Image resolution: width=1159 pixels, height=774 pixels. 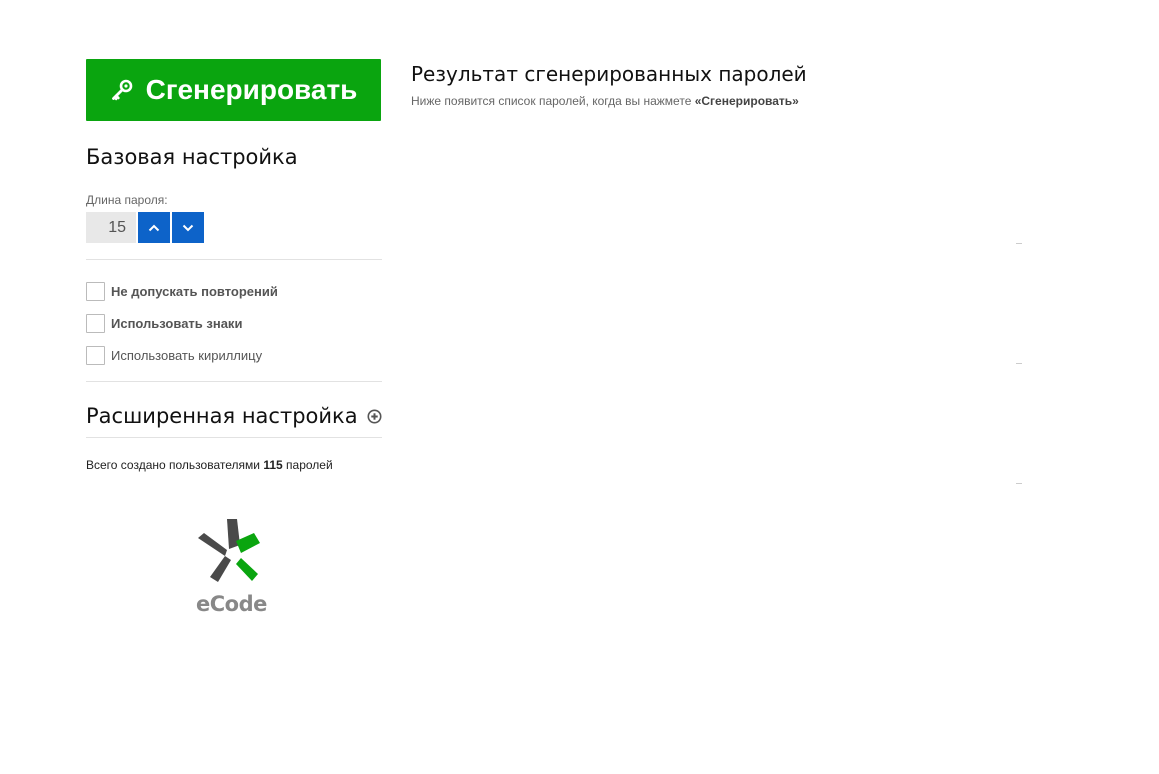 I want to click on stats-count: 115, so click(x=273, y=465).